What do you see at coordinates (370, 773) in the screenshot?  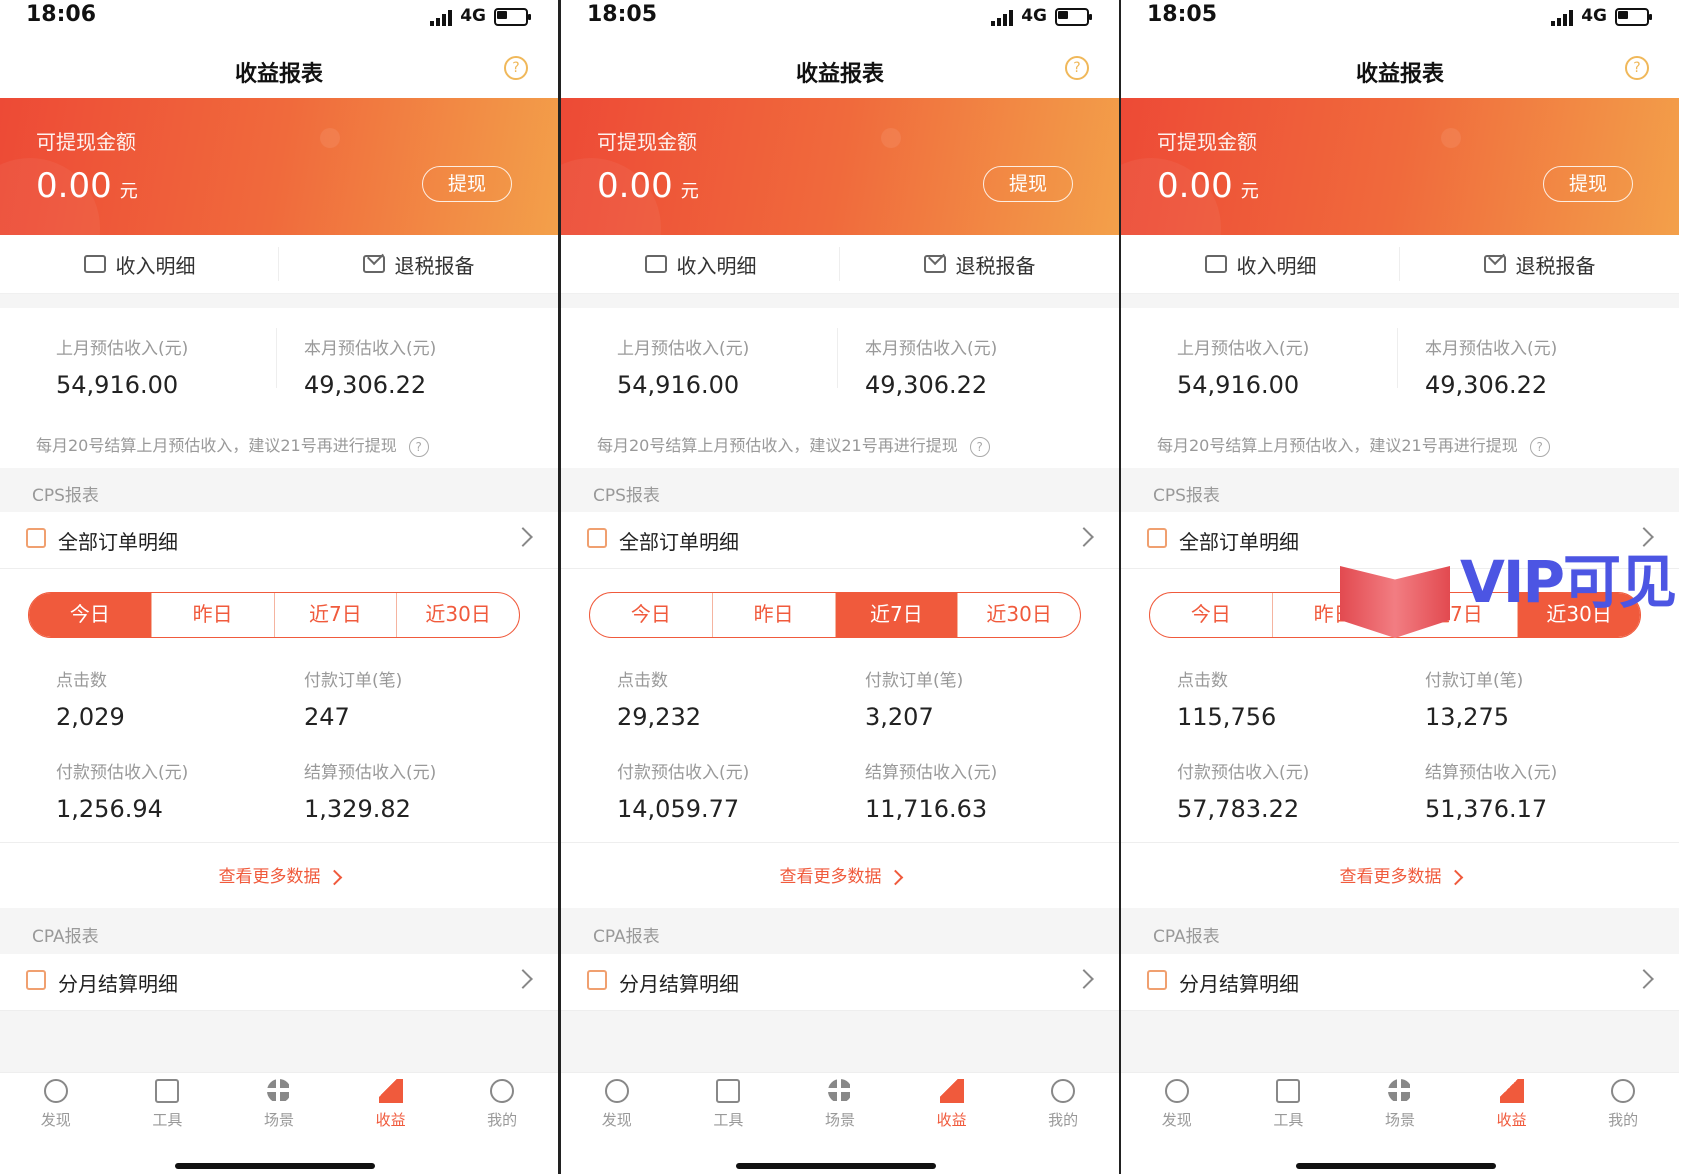 I see `stat-label: 结算预估收入(元)` at bounding box center [370, 773].